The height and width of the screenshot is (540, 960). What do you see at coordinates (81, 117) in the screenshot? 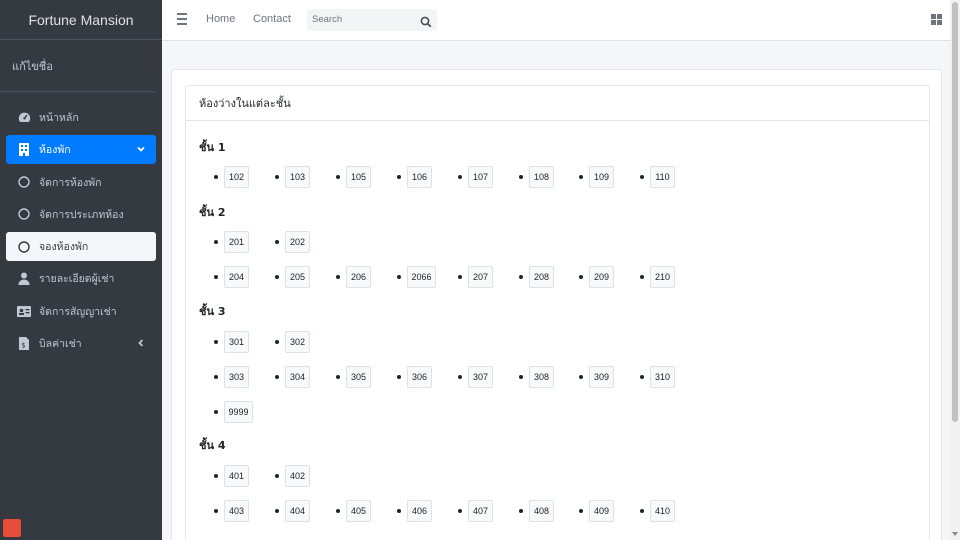
I see `sidebar-item-home: หน้าหลัก` at bounding box center [81, 117].